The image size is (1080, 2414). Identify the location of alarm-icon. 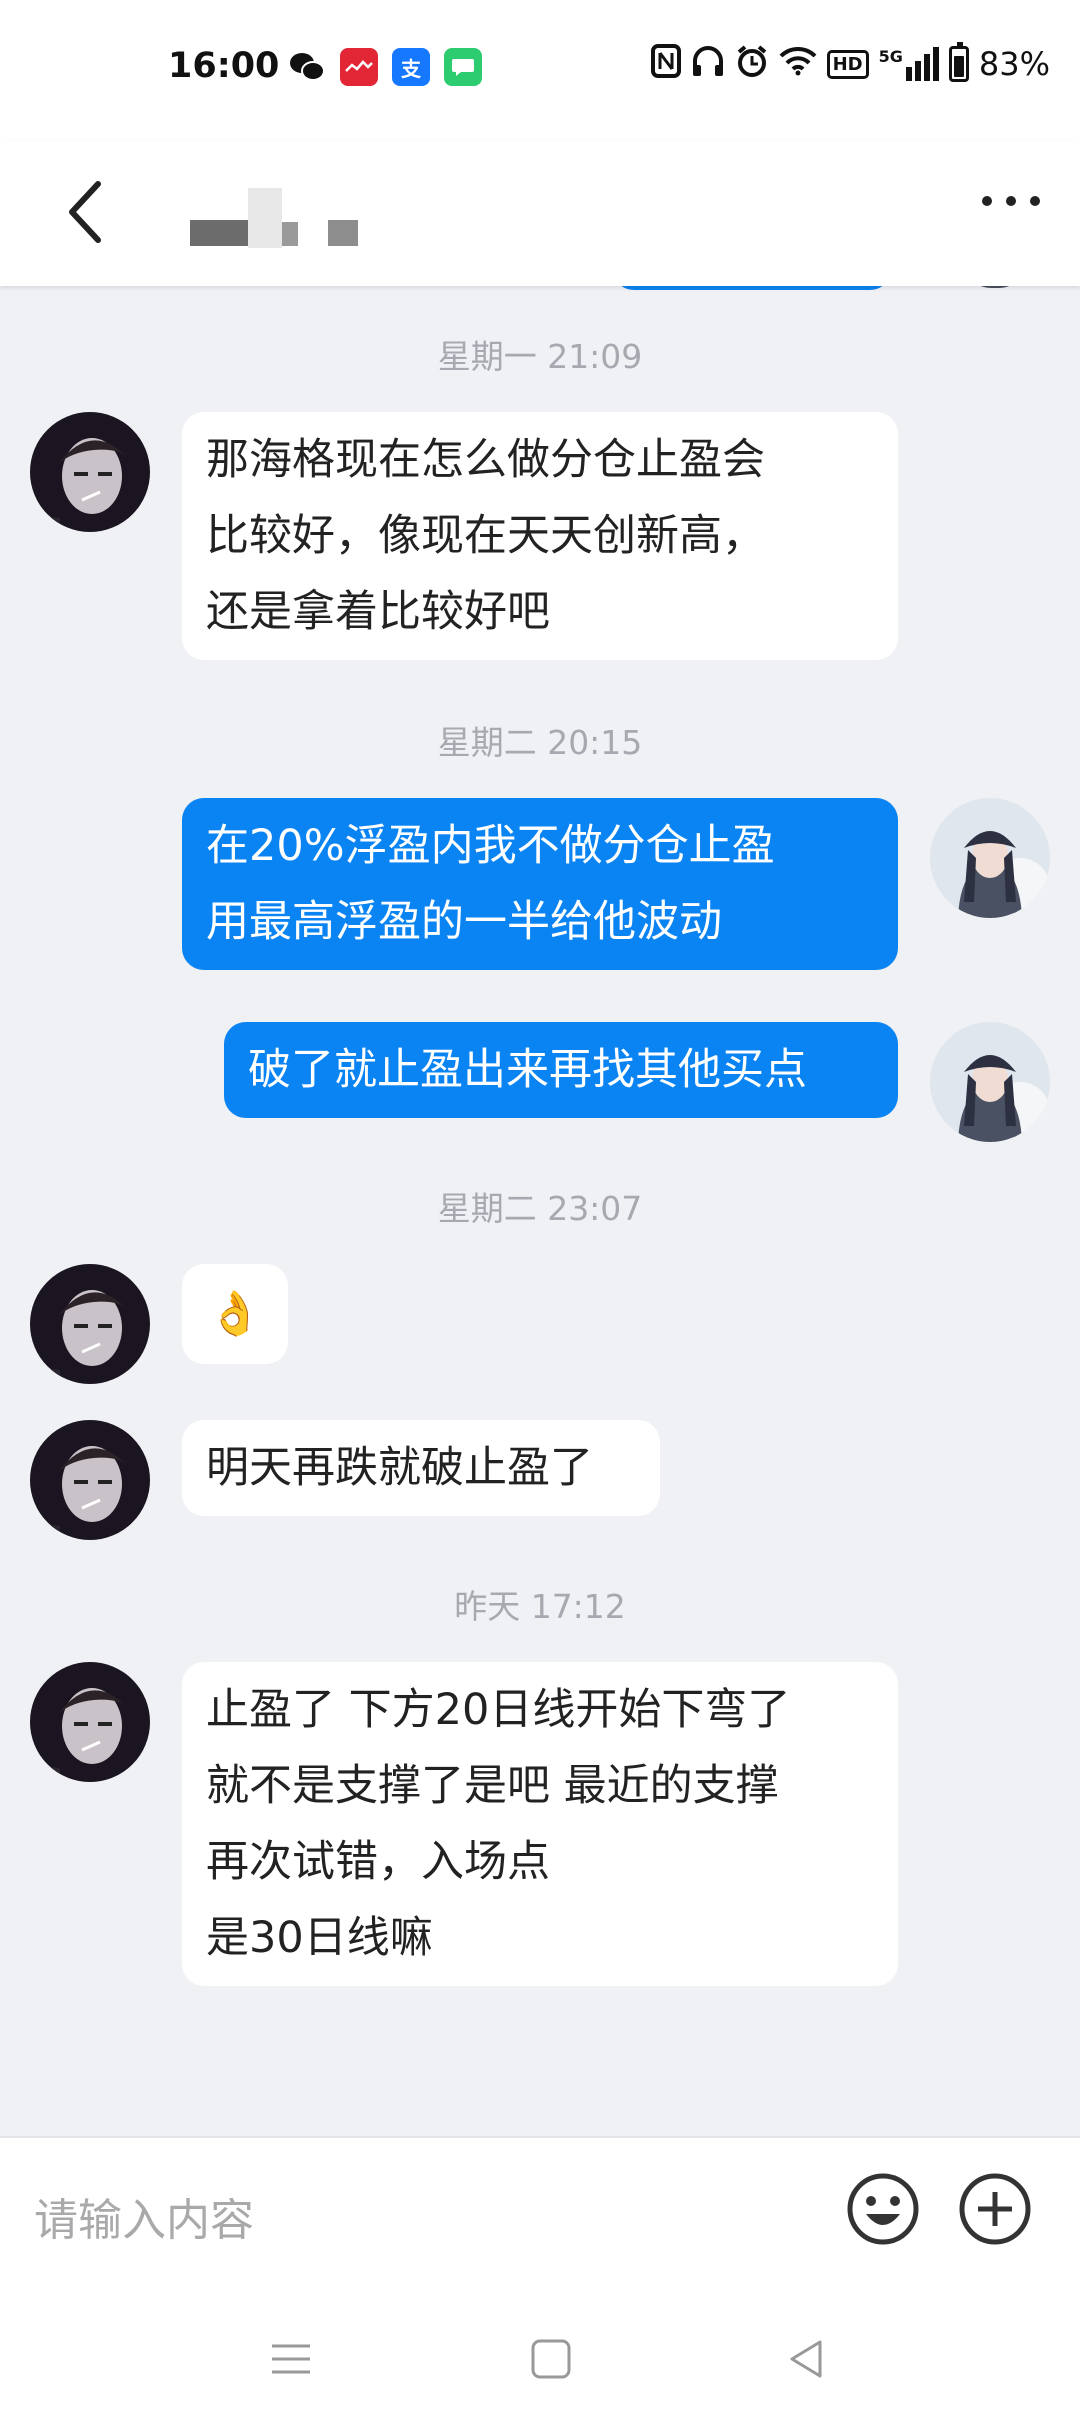
(752, 64).